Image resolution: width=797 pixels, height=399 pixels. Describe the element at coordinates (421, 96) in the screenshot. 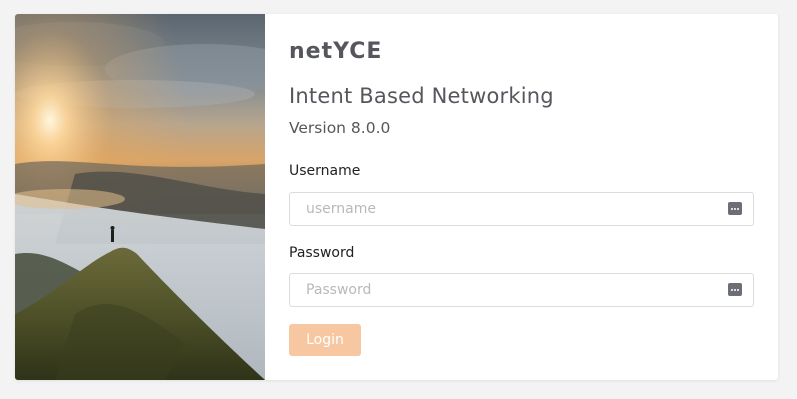

I see `page-title: Intent Based Networking` at that location.